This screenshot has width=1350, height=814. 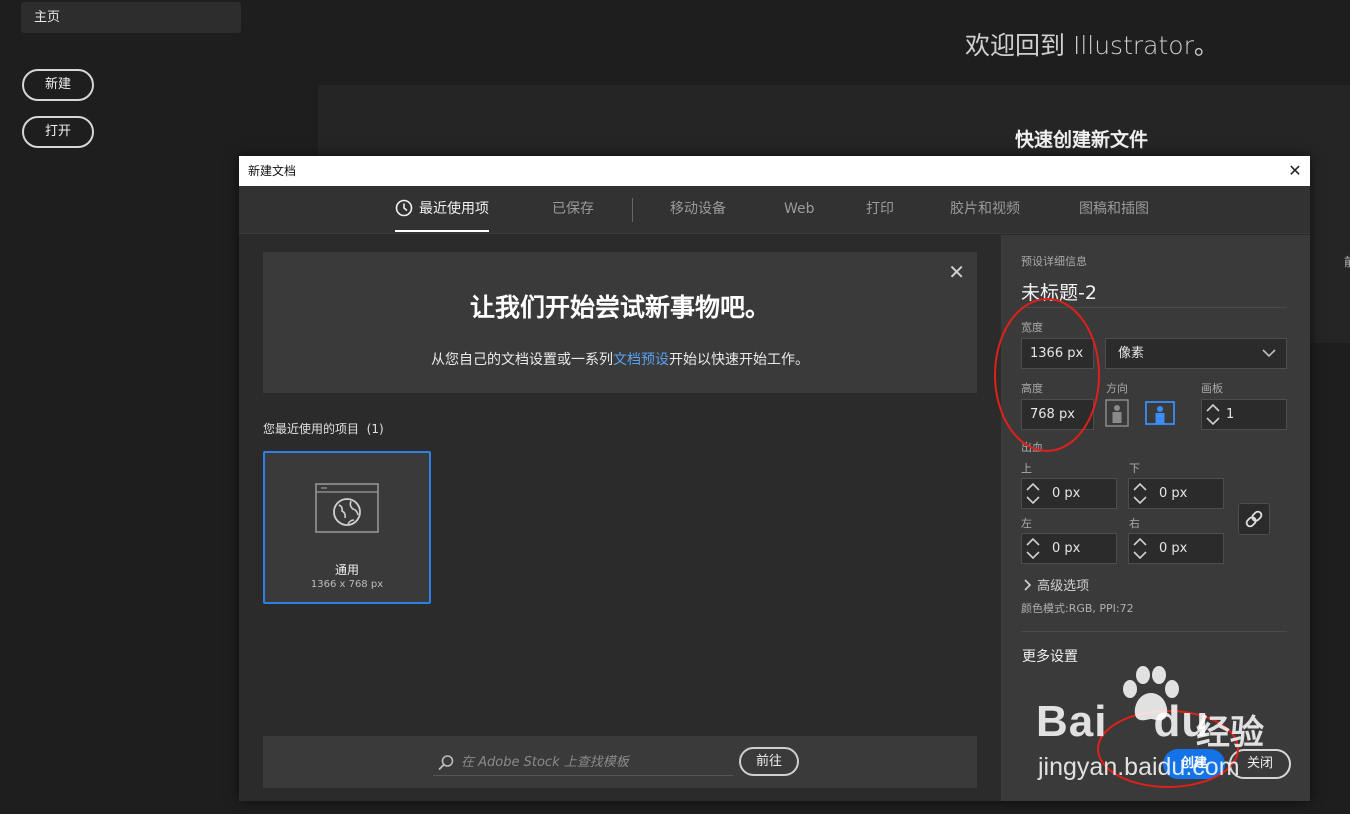 I want to click on units-select: 像素, so click(x=1196, y=353).